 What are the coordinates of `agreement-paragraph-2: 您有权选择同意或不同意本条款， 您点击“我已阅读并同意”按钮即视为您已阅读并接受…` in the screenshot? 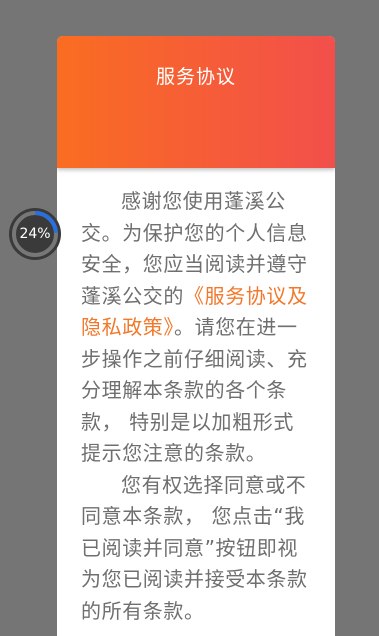 It's located at (194, 547).